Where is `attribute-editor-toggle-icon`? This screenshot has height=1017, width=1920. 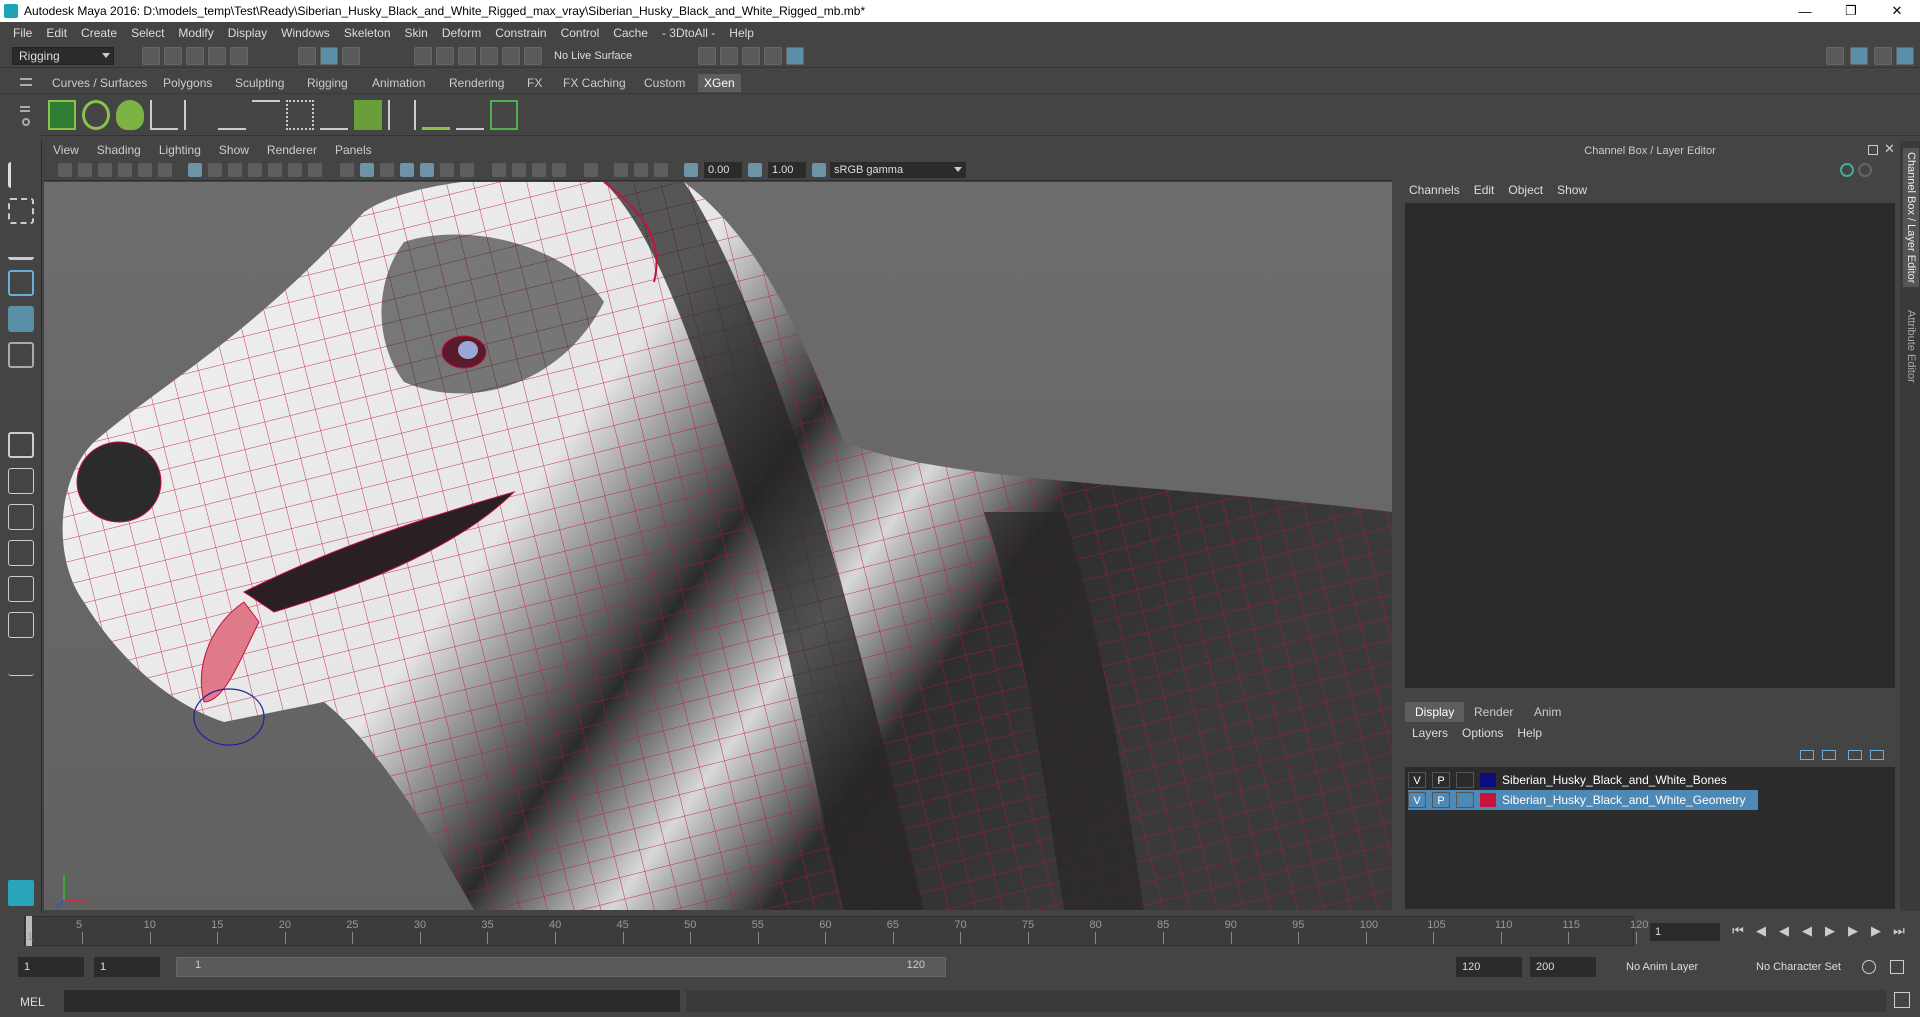 attribute-editor-toggle-icon is located at coordinates (1859, 56).